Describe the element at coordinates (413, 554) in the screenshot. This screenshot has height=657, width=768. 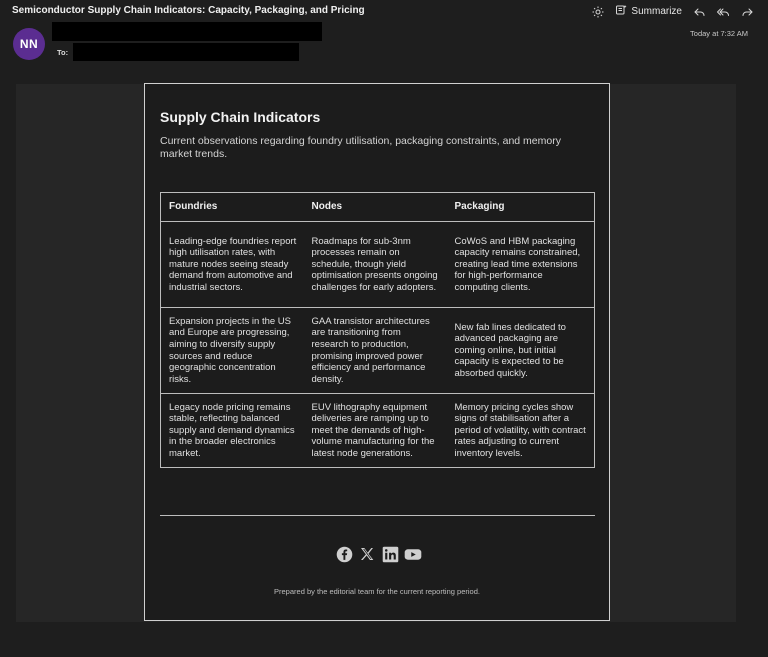
I see `youtube-icon` at that location.